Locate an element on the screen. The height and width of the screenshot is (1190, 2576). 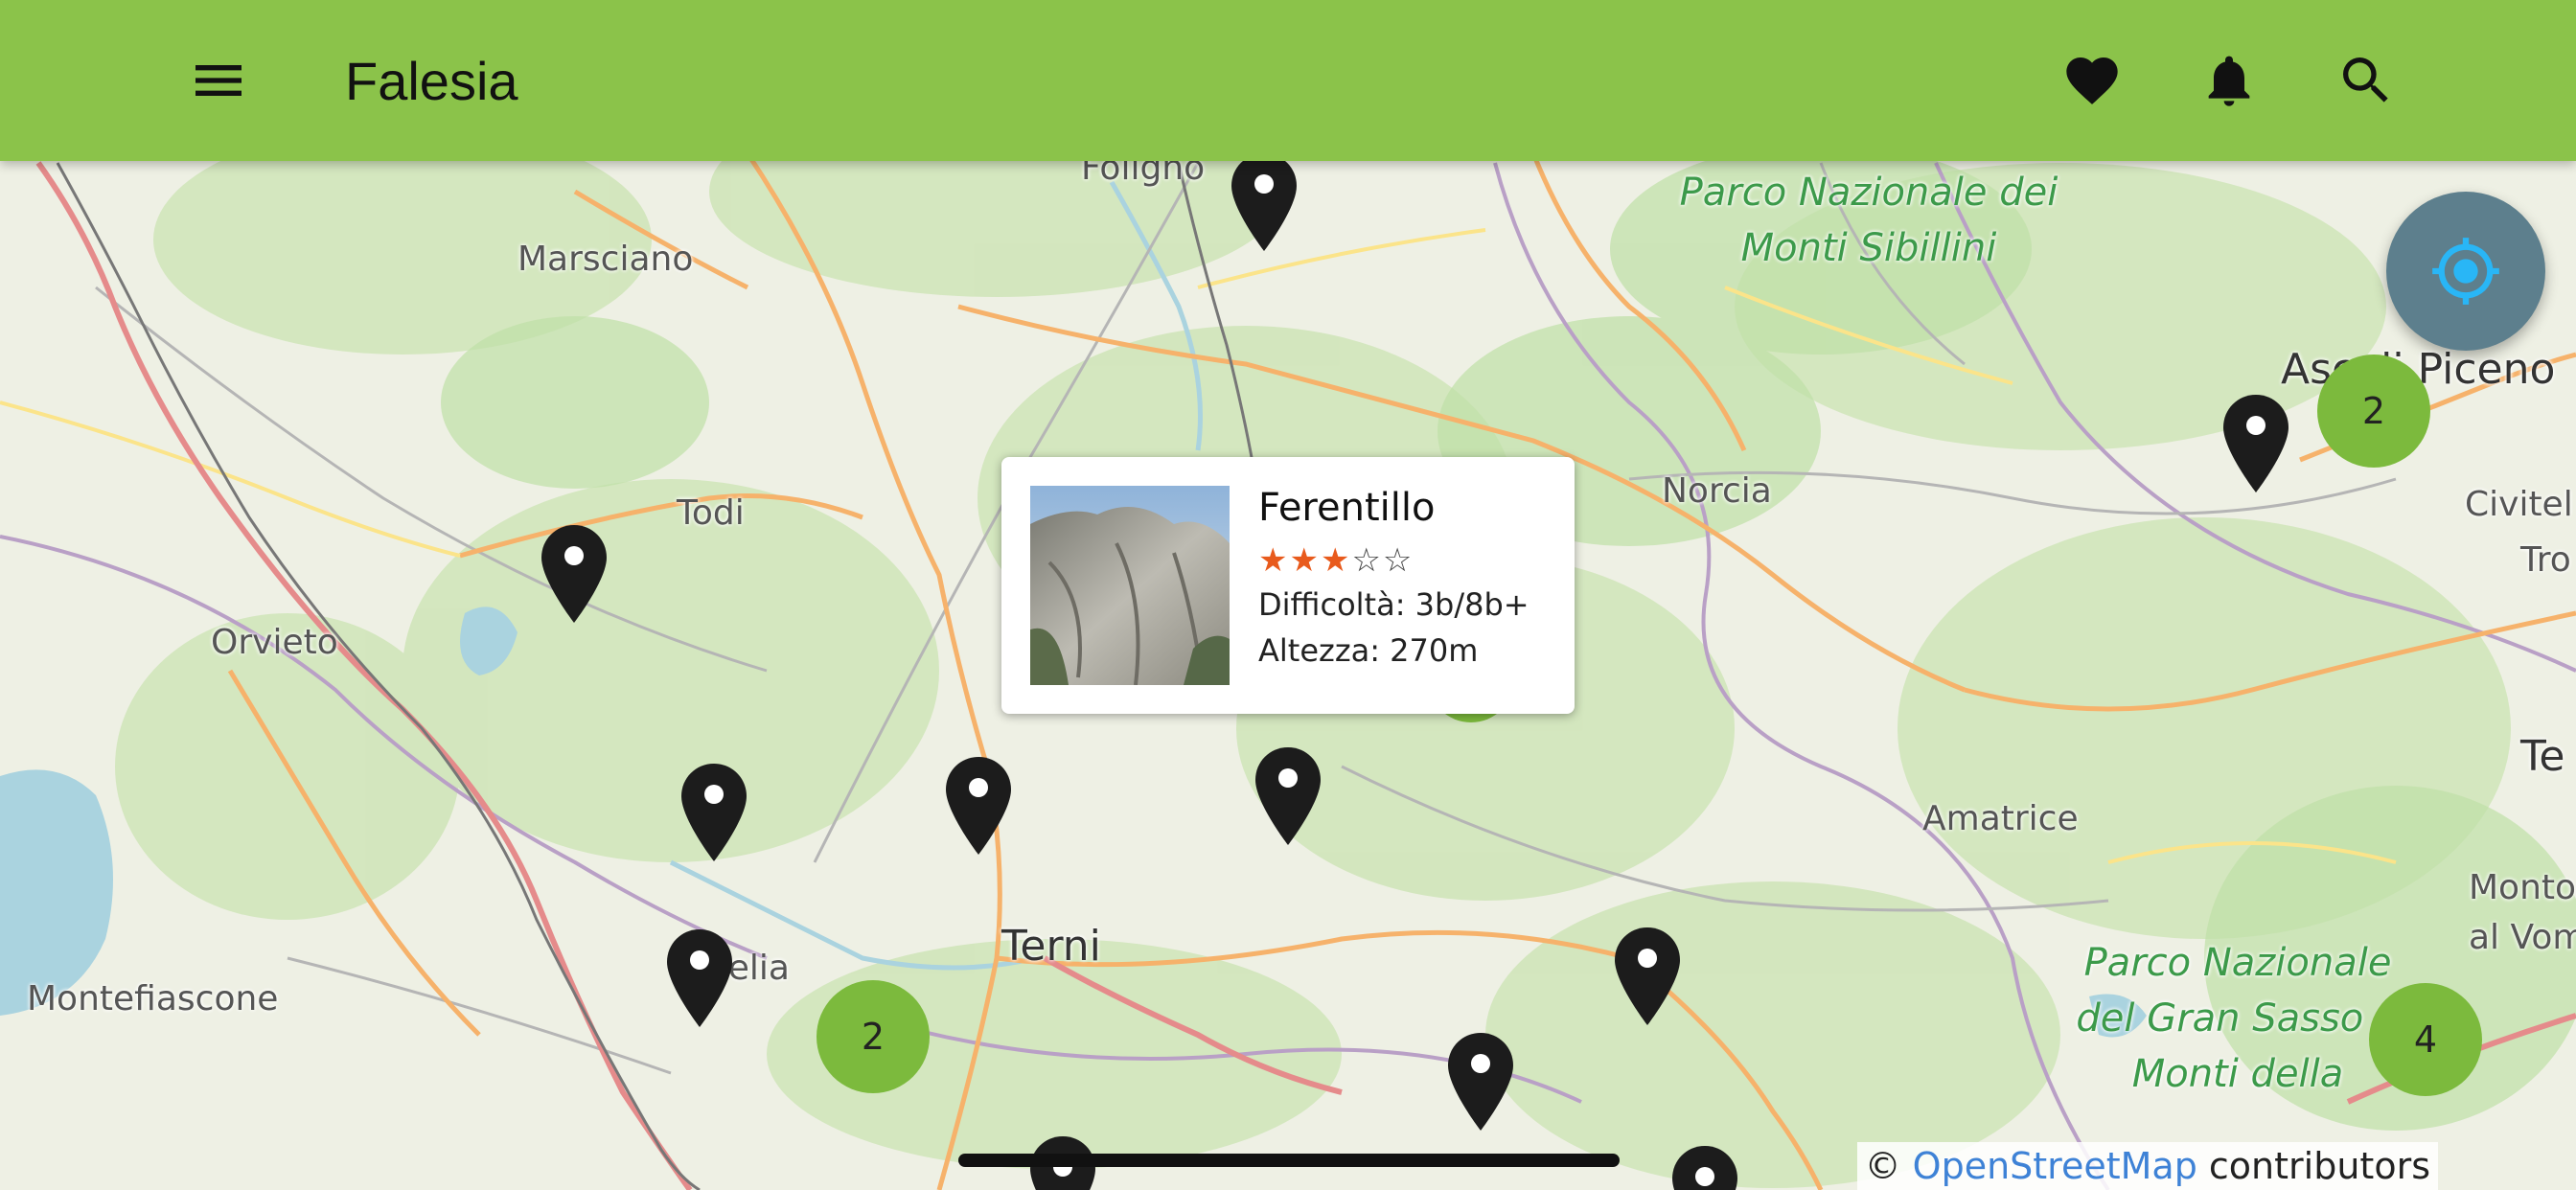
map-attribution: © OpenStreetMap contributors is located at coordinates (2147, 1166).